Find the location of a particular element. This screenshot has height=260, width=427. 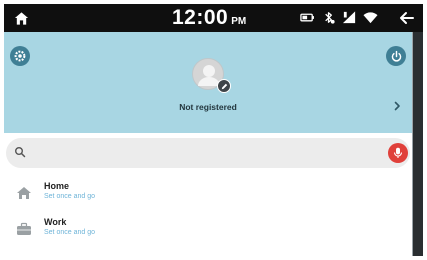

settings-button is located at coordinates (20, 56).